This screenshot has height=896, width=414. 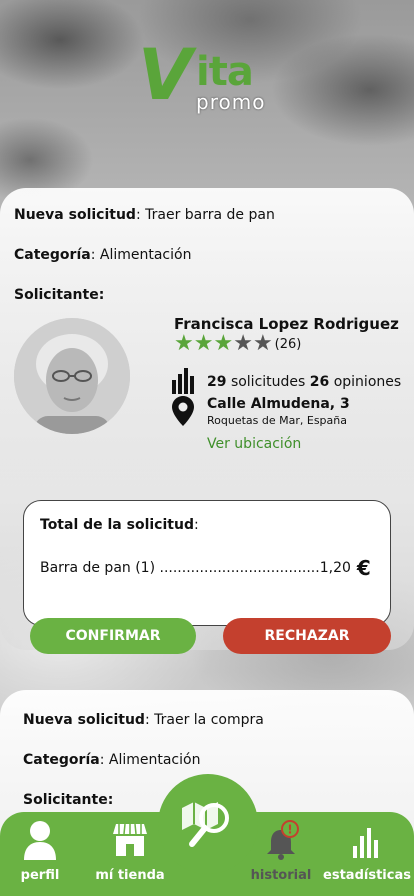 I want to click on store-icon, so click(x=130, y=839).